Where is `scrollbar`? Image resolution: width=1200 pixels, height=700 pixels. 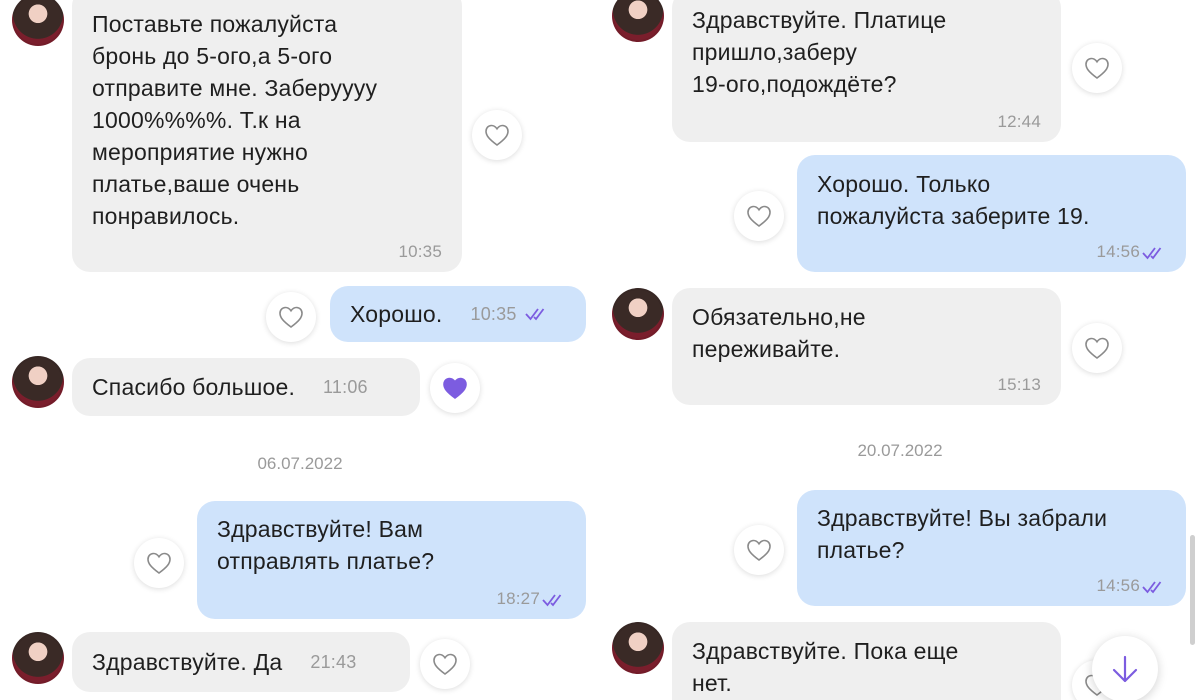
scrollbar is located at coordinates (1192, 590).